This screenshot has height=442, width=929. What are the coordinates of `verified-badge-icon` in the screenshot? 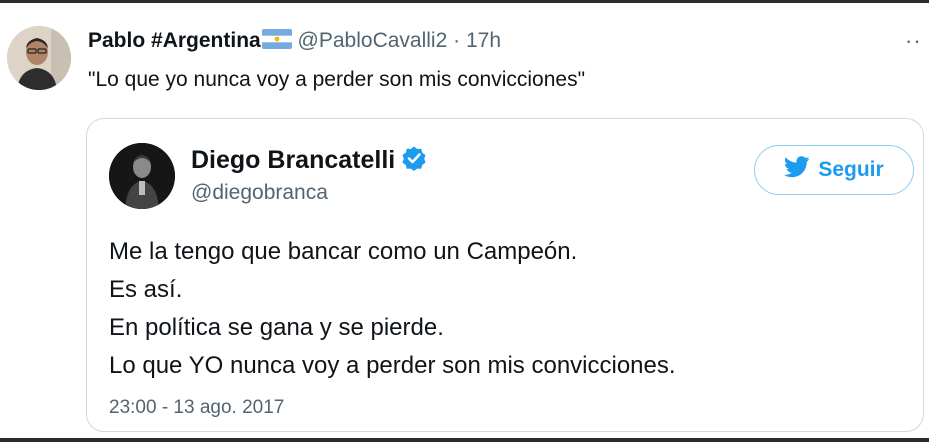 It's located at (414, 160).